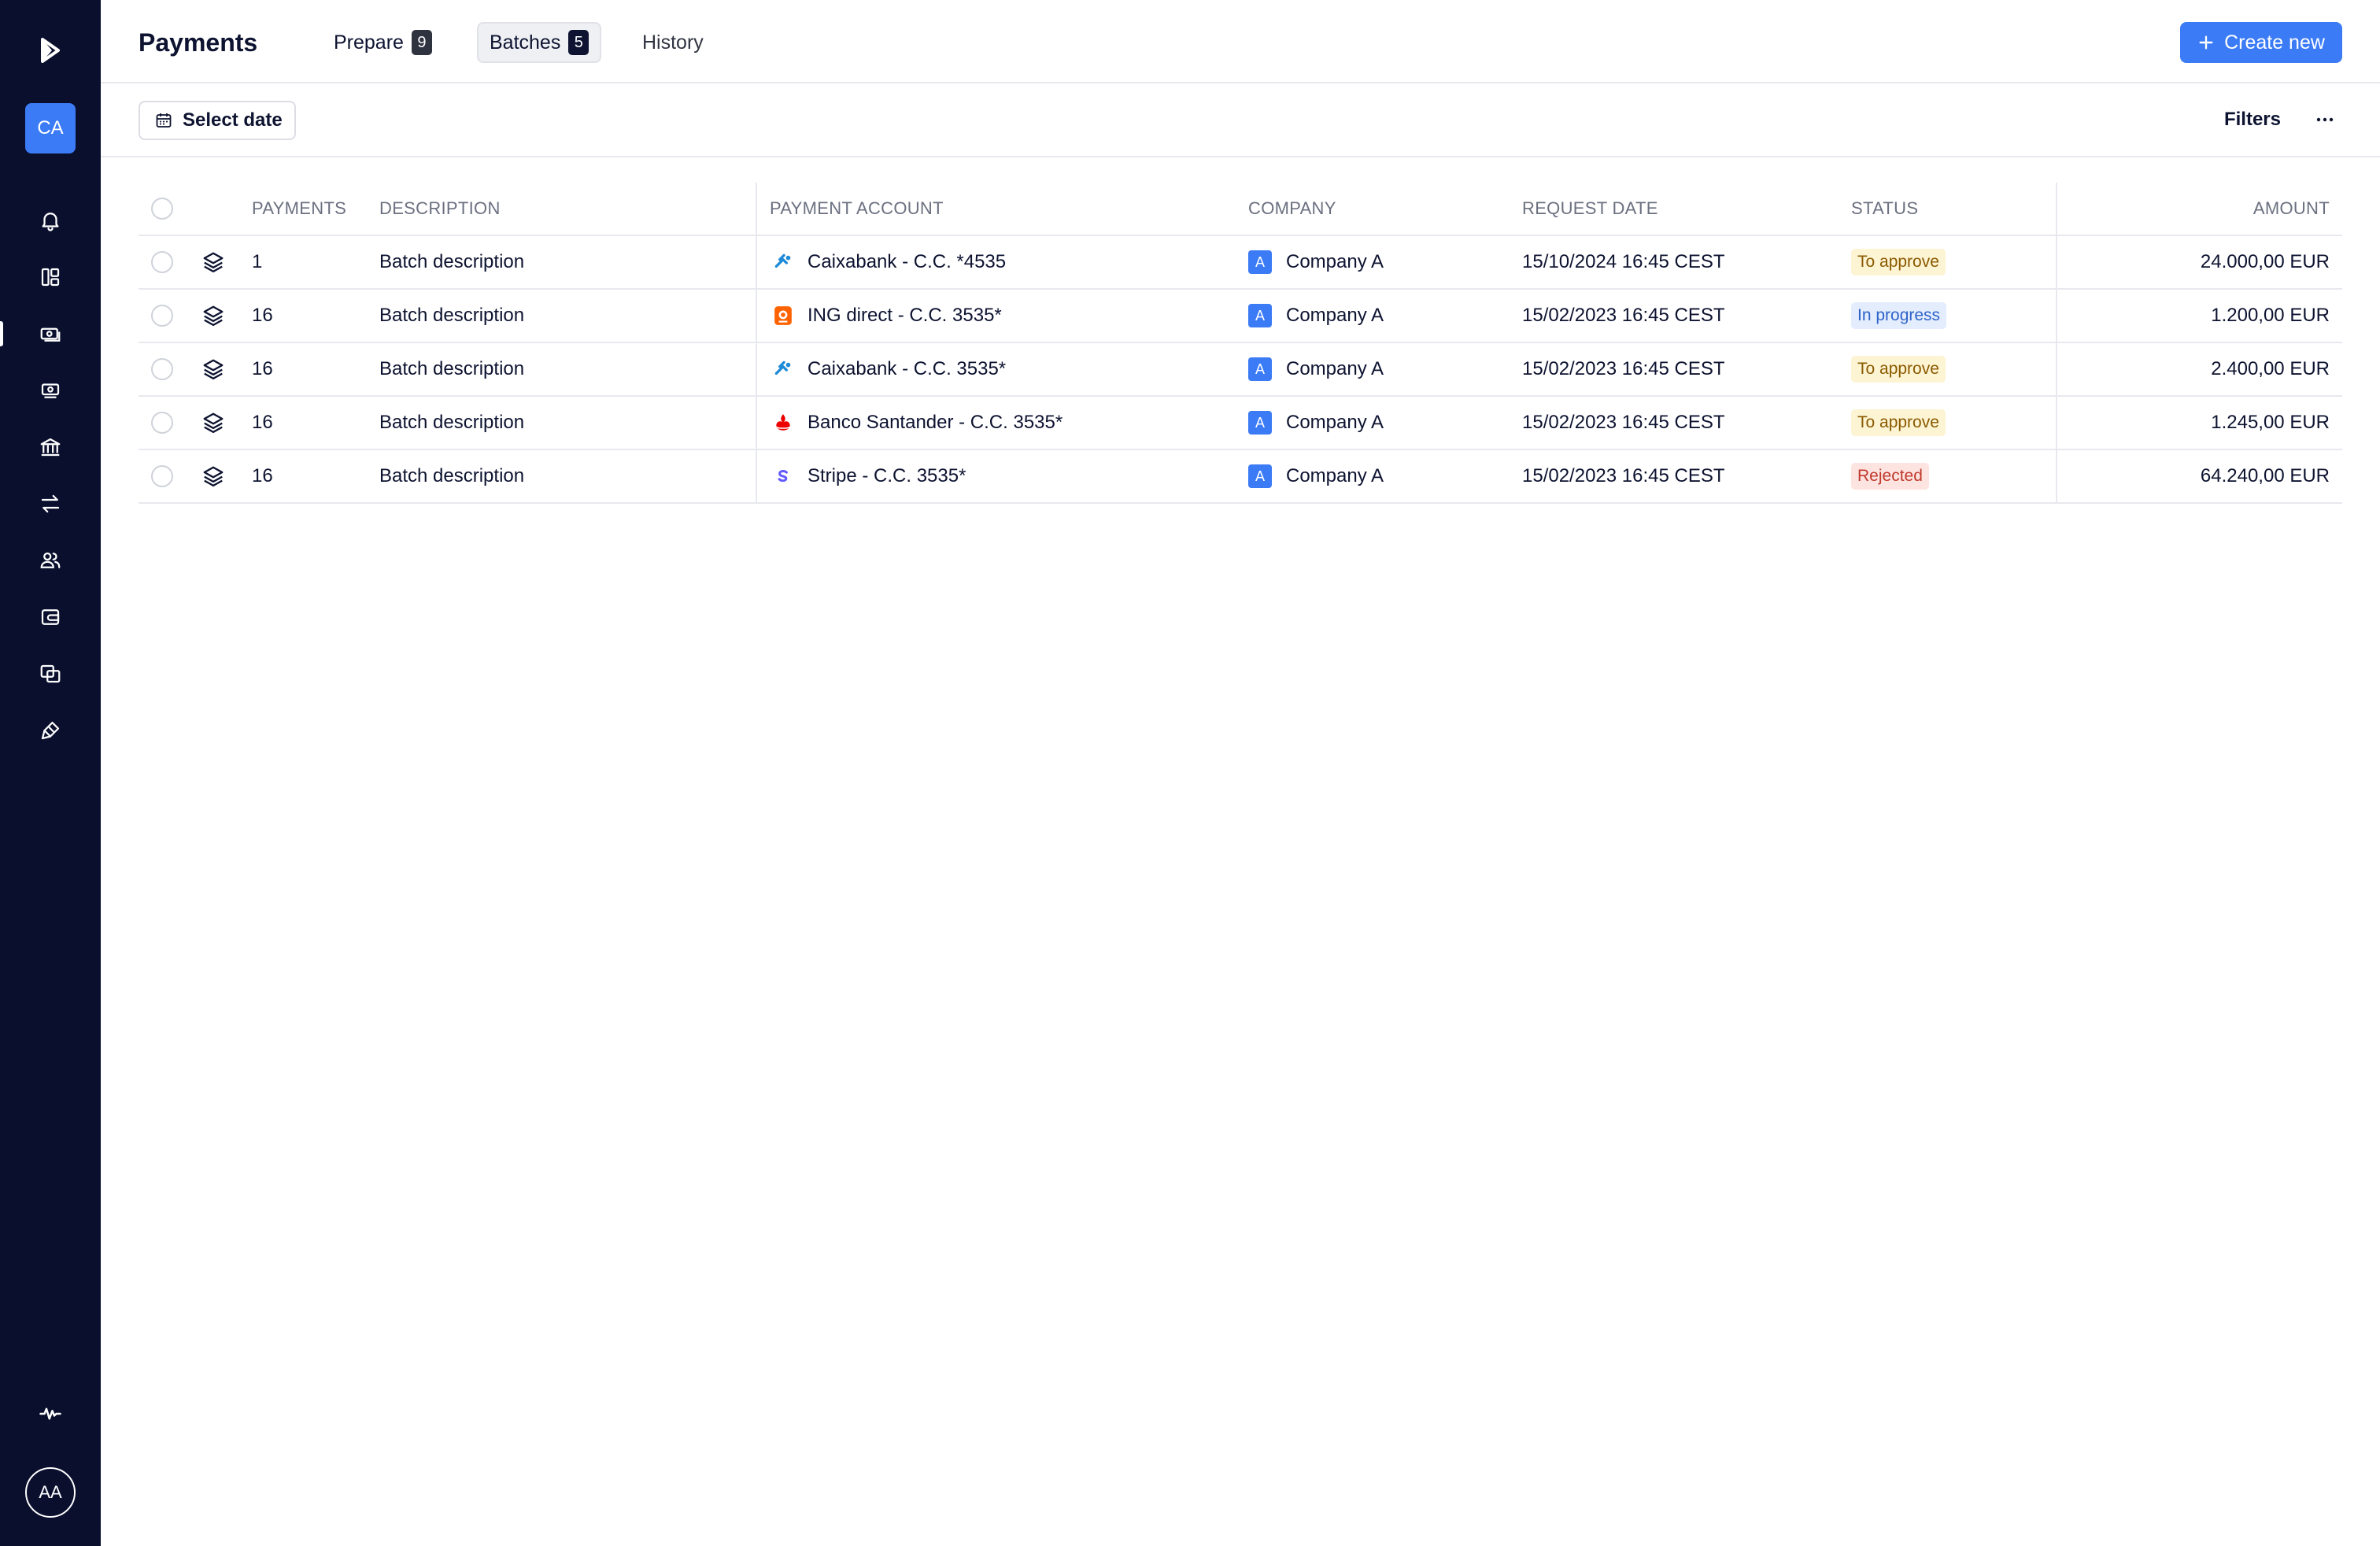  What do you see at coordinates (2252, 120) in the screenshot?
I see `filters-button: Filters` at bounding box center [2252, 120].